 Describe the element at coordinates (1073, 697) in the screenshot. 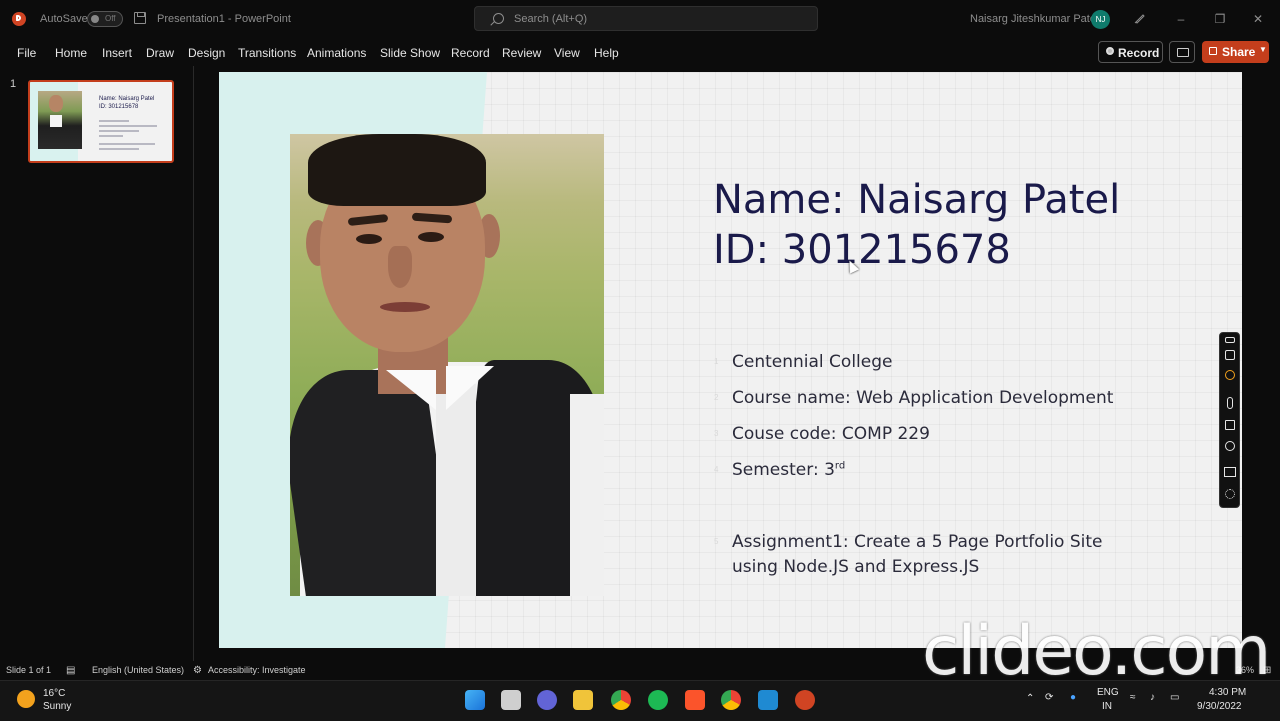

I see `microphone-icon: ●` at that location.